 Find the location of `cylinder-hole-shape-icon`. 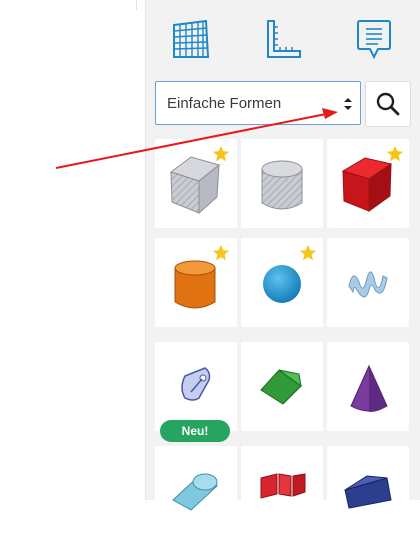

cylinder-hole-shape-icon is located at coordinates (282, 185).